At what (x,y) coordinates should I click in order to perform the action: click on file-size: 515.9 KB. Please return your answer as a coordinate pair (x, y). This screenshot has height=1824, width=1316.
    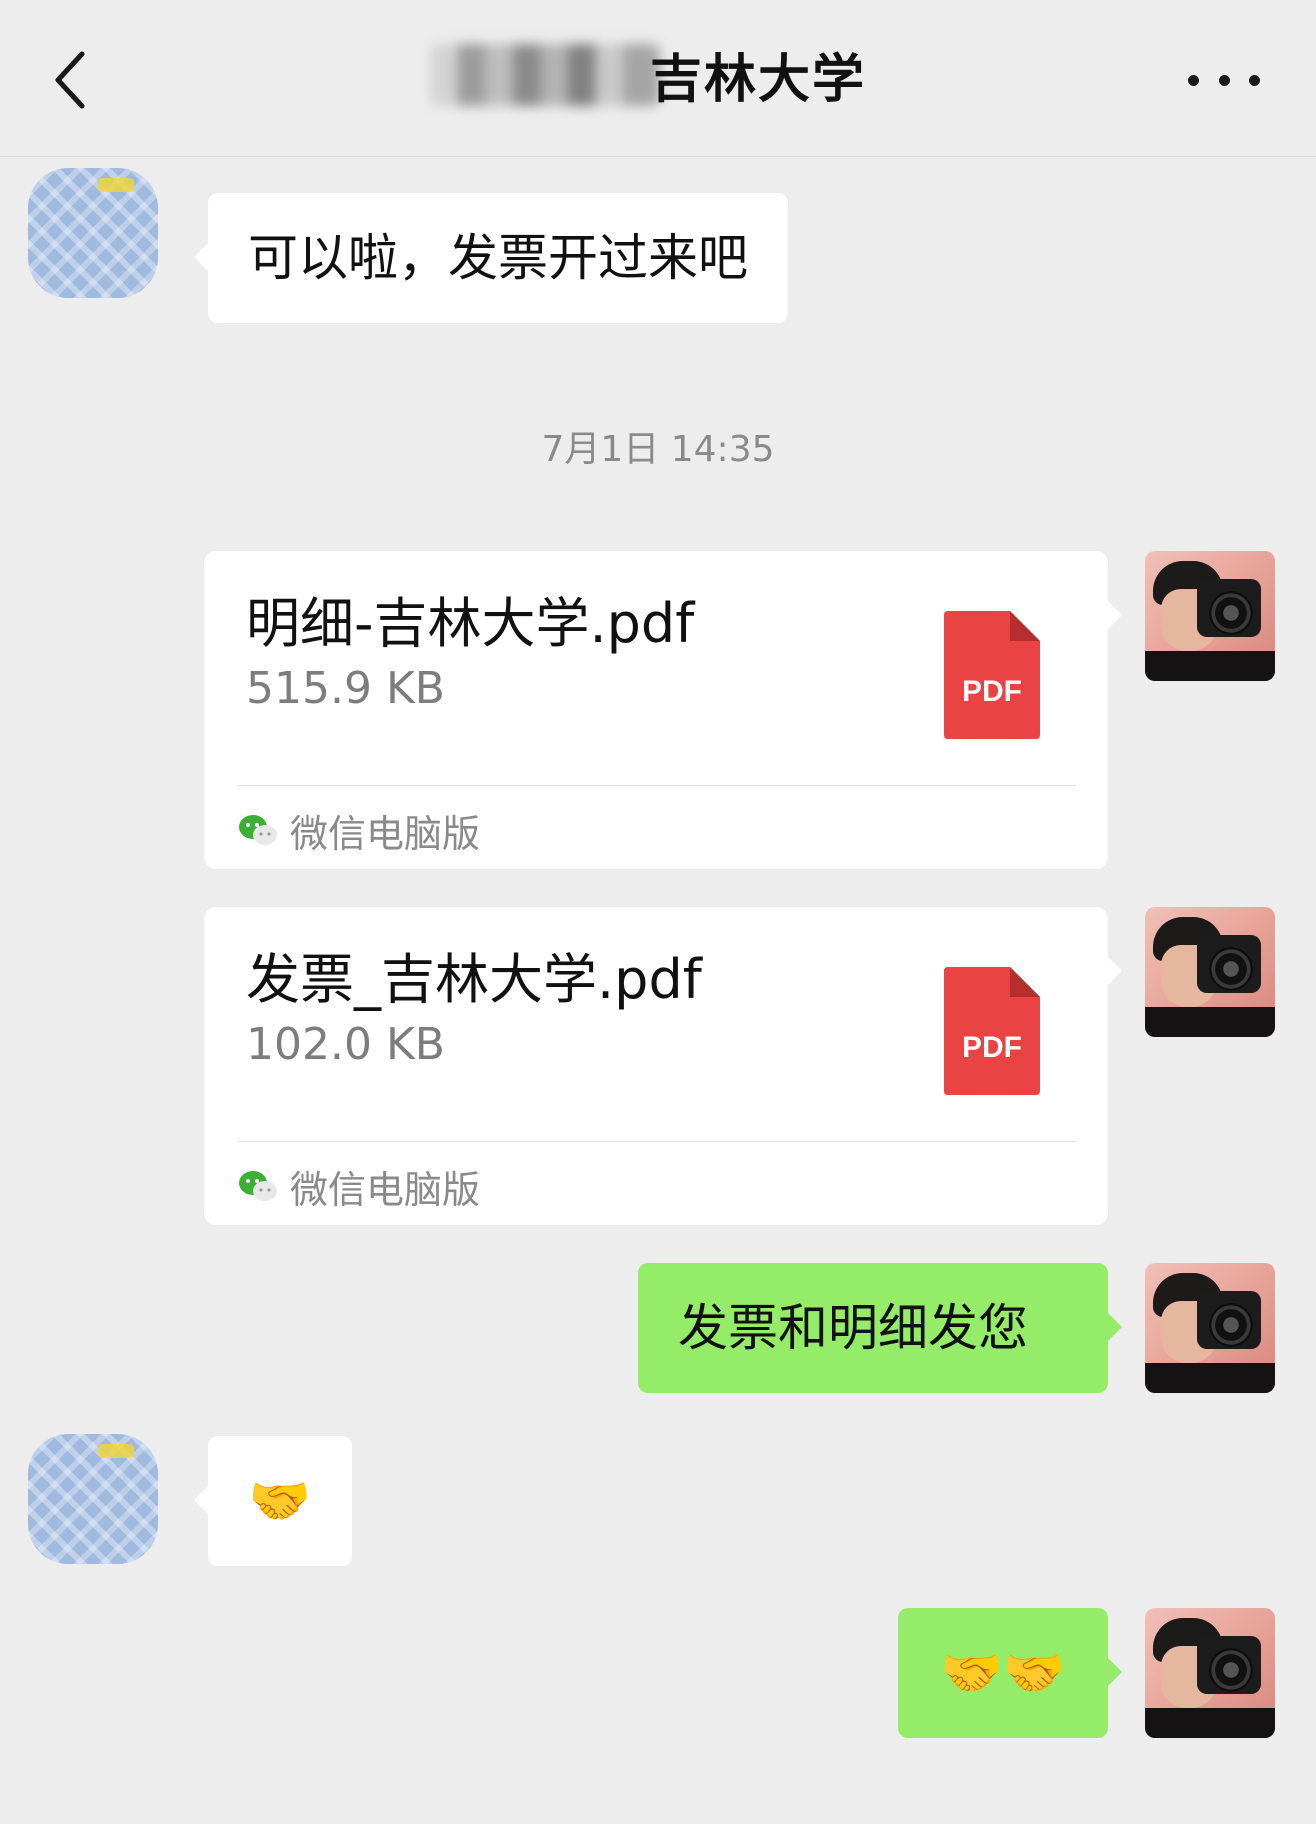
    Looking at the image, I should click on (345, 688).